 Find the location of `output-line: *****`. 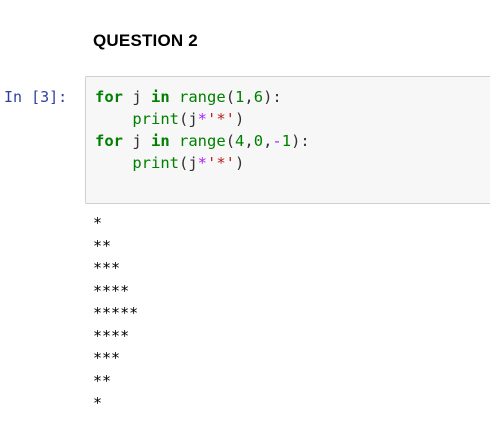

output-line: ***** is located at coordinates (116, 313).